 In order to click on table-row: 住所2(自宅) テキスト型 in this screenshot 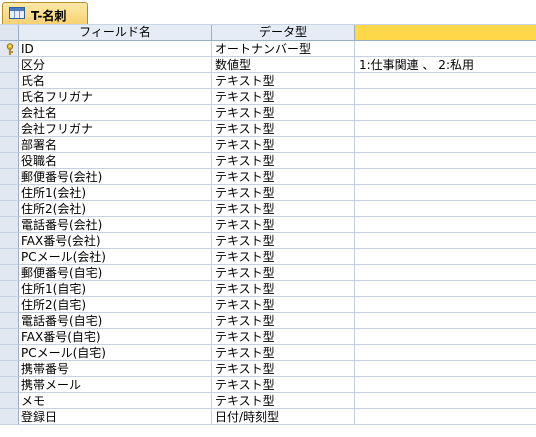, I will do `click(268, 305)`.